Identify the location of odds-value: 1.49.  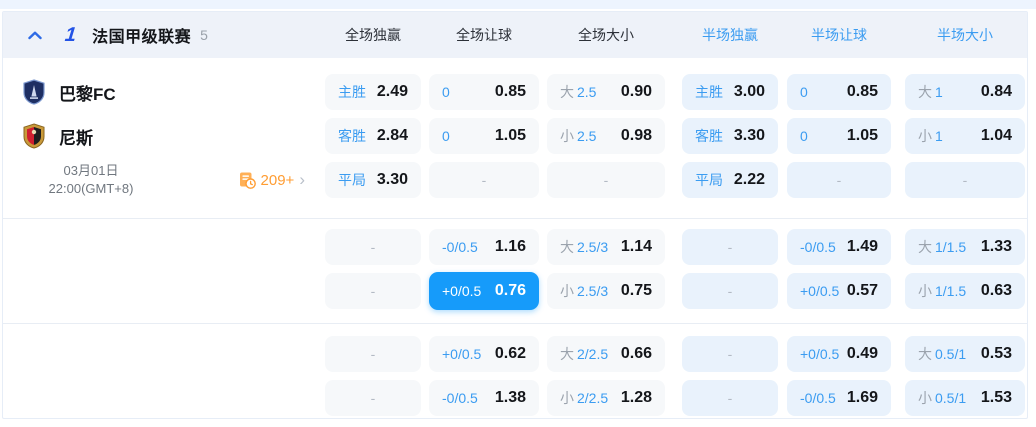
(862, 246).